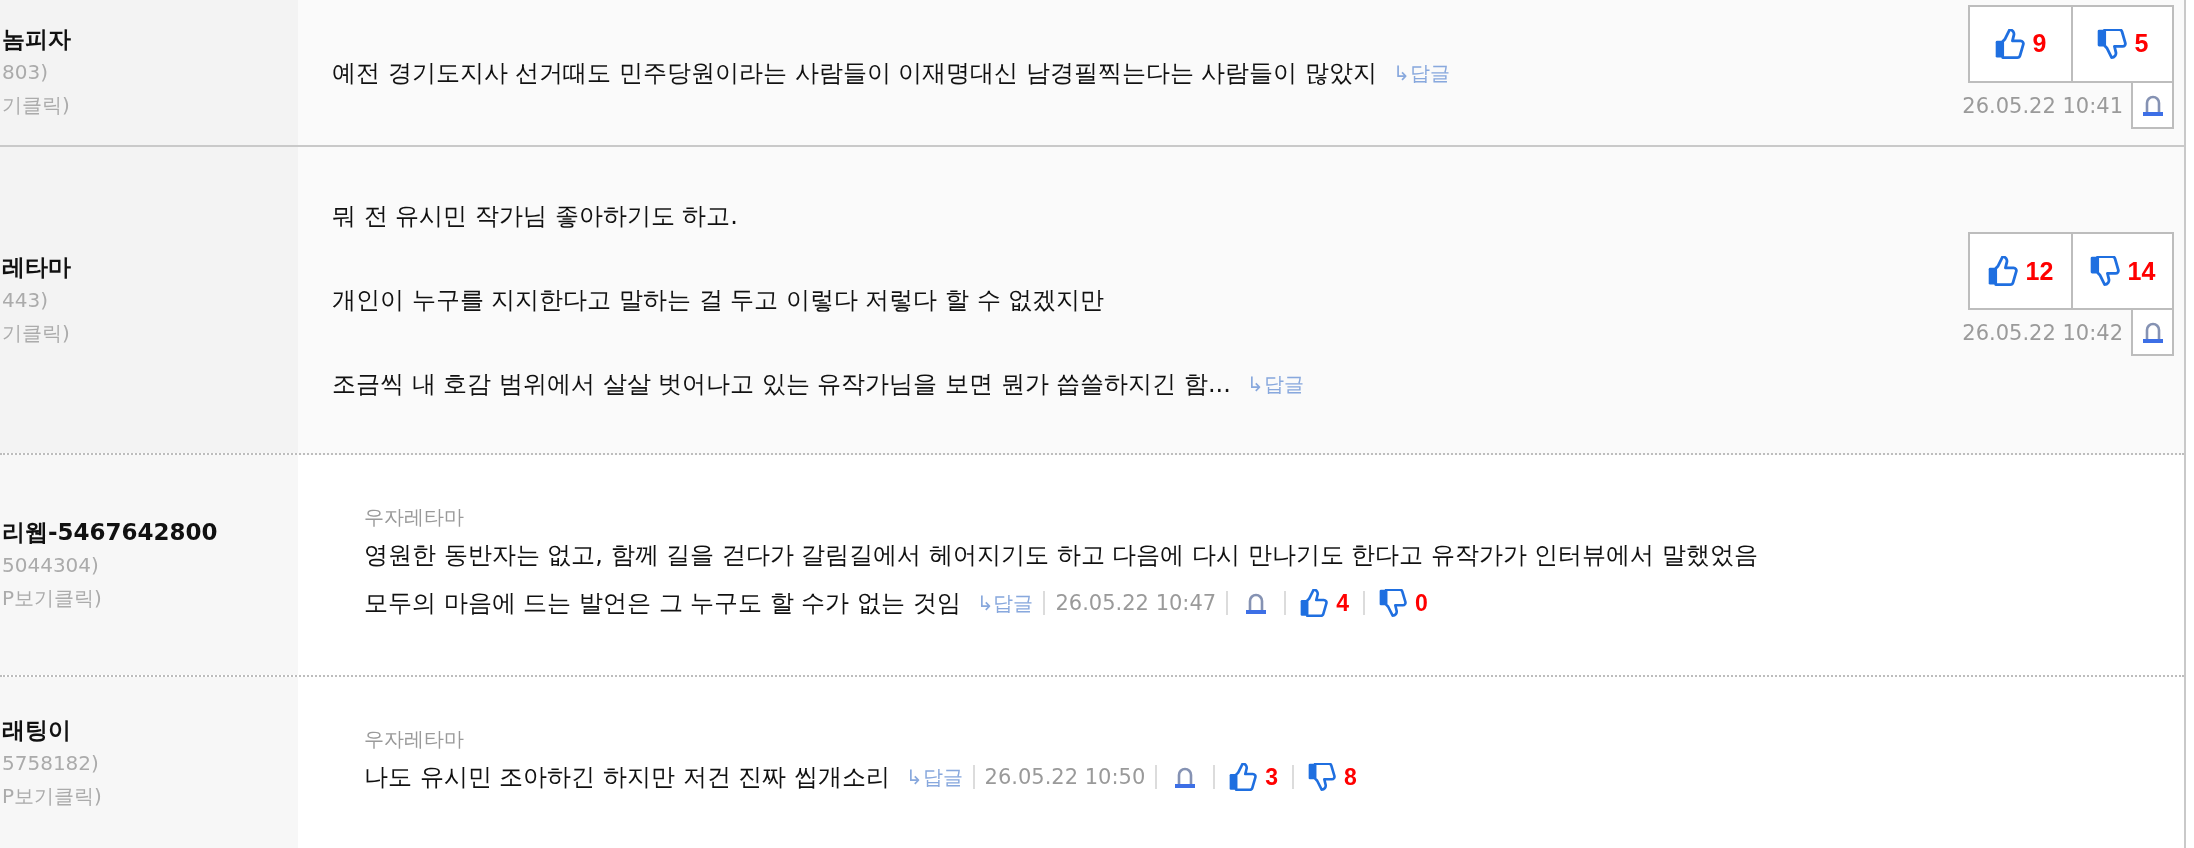  Describe the element at coordinates (662, 603) in the screenshot. I see `comment-text: 모두의 마음에 드는 발언은 그 누구도 할 수가 없는 것임` at that location.